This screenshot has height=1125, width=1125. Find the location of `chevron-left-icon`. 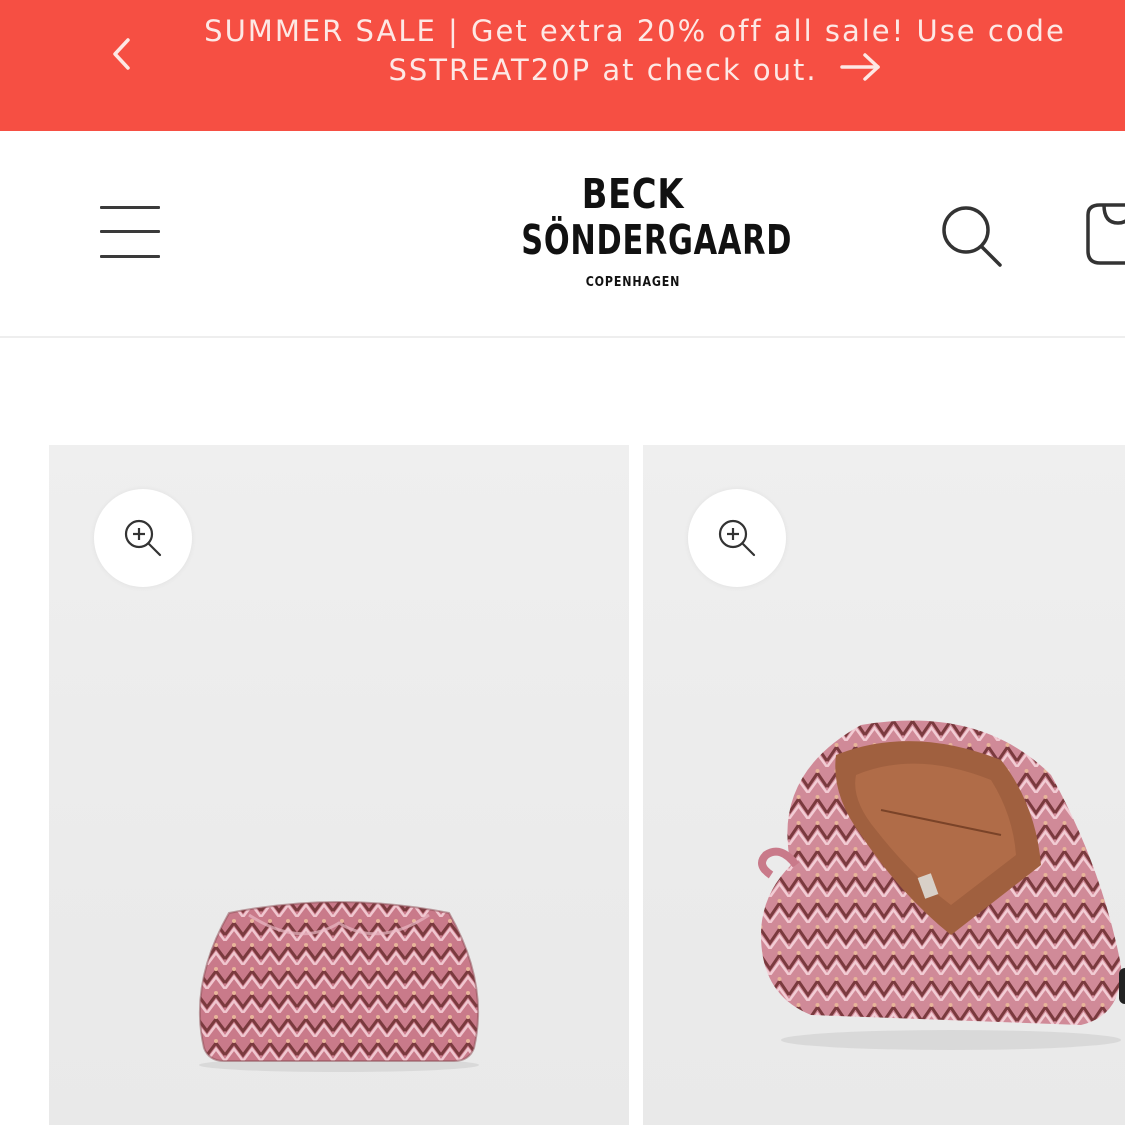

chevron-left-icon is located at coordinates (121, 54).